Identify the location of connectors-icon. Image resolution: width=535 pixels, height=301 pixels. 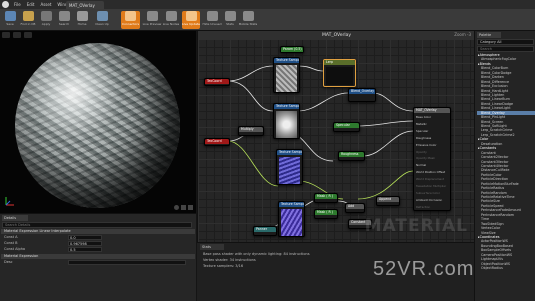
(130, 16).